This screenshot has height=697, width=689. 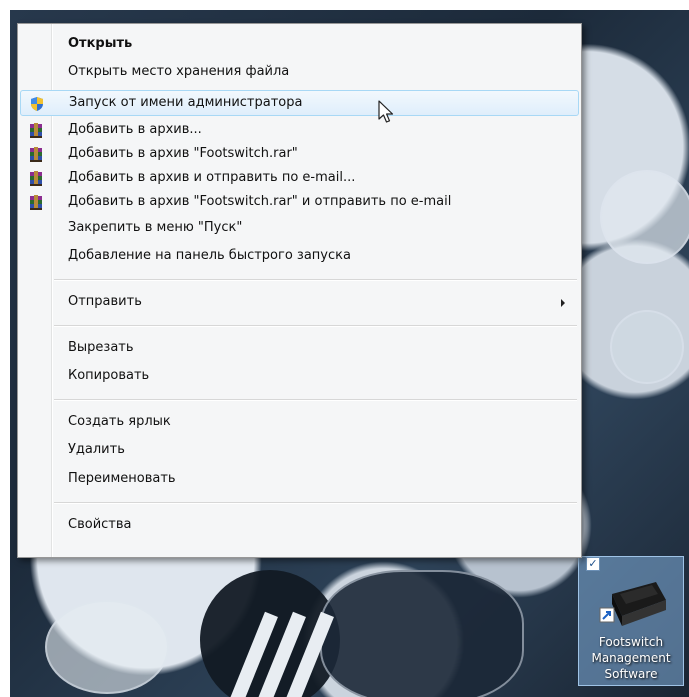 I want to click on menu-item-properties: Свойства, so click(x=299, y=526).